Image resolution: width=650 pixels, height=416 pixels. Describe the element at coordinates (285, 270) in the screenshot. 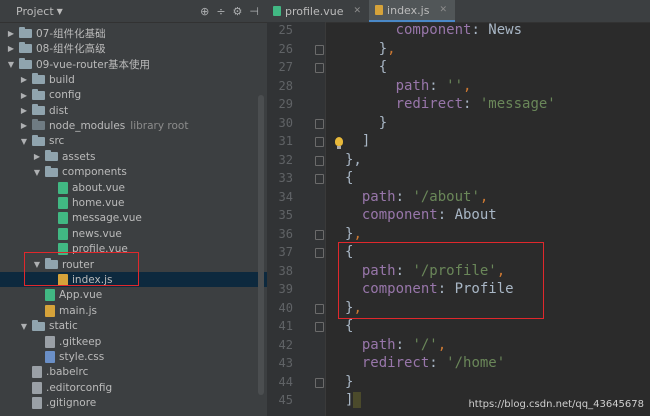

I see `line-number: 38` at that location.